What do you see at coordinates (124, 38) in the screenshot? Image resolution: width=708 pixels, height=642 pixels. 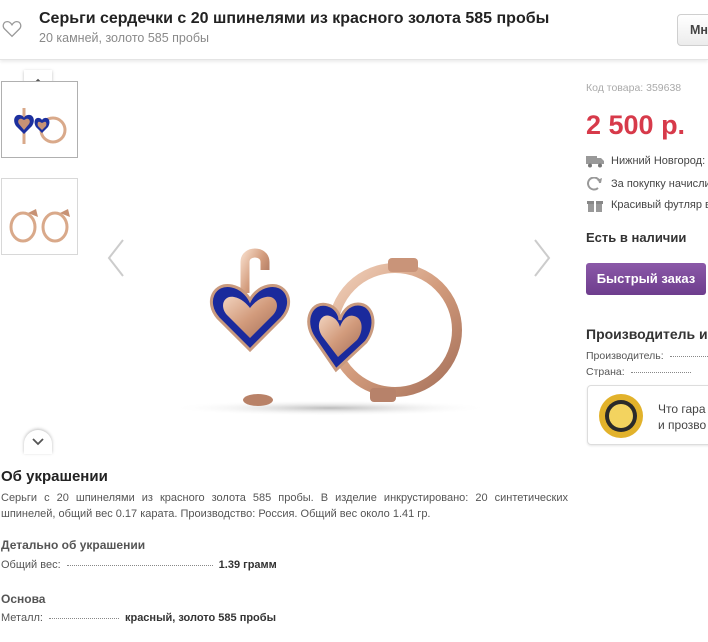 I see `page-subtitle: 20 камней, золото 585 пробы` at bounding box center [124, 38].